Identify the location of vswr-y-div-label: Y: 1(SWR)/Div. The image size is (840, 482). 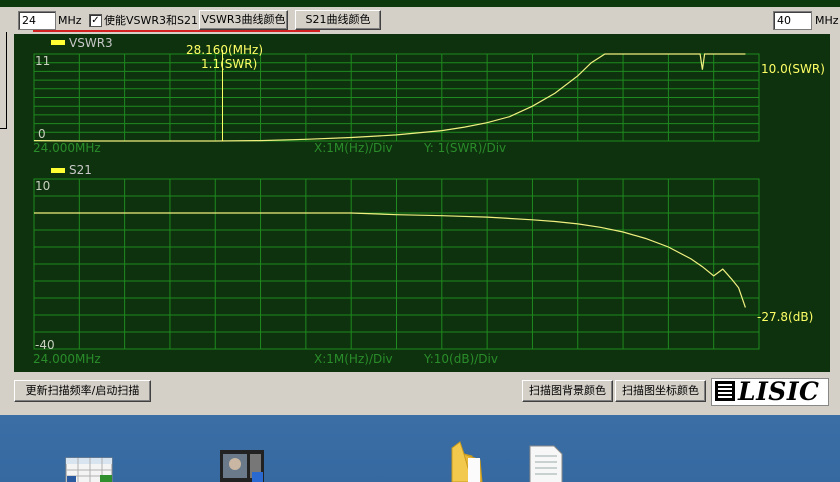
(465, 148).